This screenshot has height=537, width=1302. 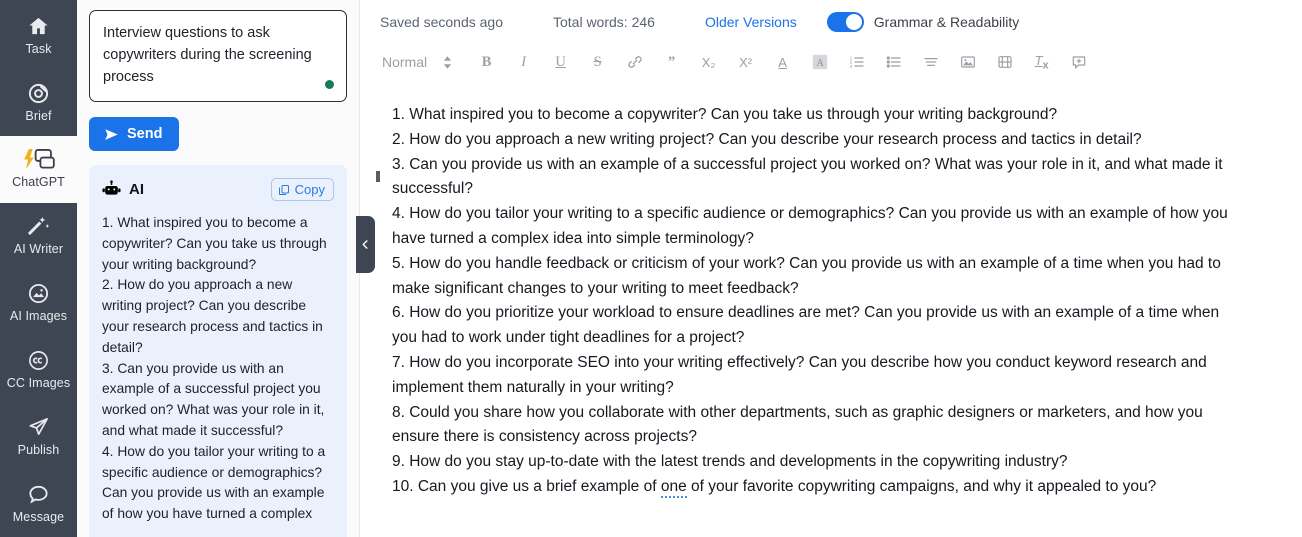 I want to click on insert-image-button, so click(x=967, y=62).